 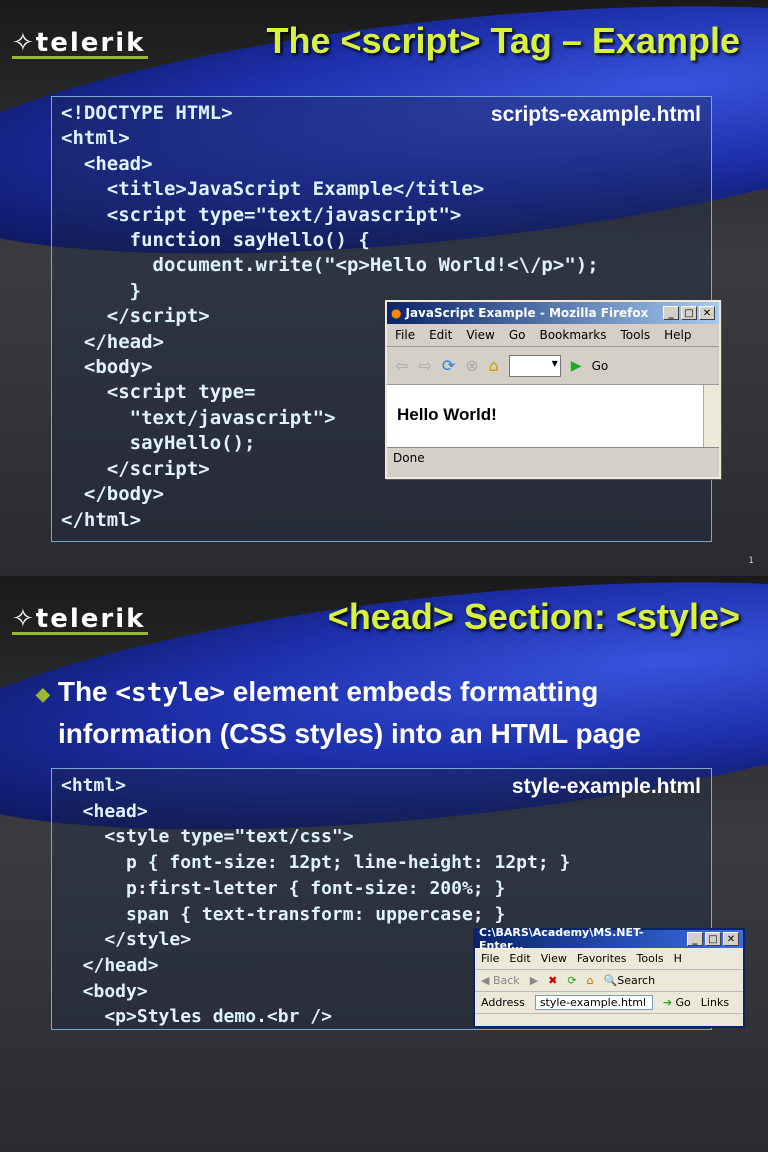 I want to click on code-line: </body>, so click(x=112, y=494).